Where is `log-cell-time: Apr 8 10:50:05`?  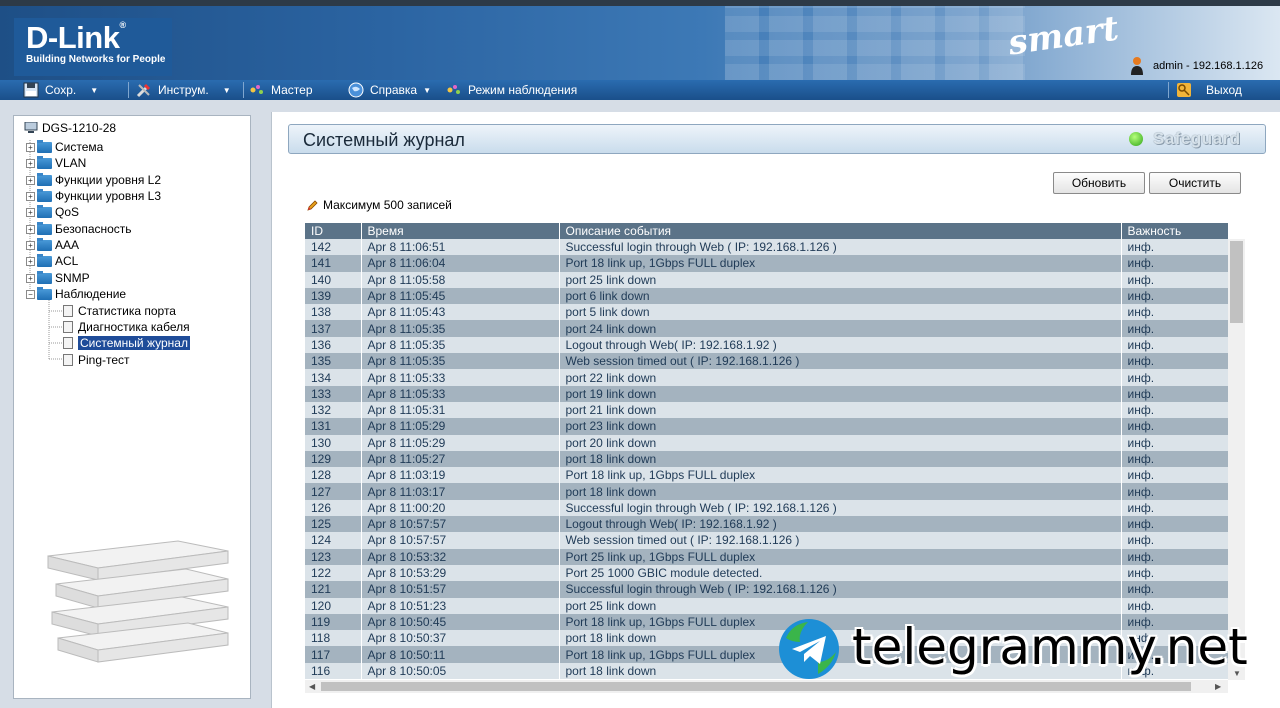 log-cell-time: Apr 8 10:50:05 is located at coordinates (460, 671).